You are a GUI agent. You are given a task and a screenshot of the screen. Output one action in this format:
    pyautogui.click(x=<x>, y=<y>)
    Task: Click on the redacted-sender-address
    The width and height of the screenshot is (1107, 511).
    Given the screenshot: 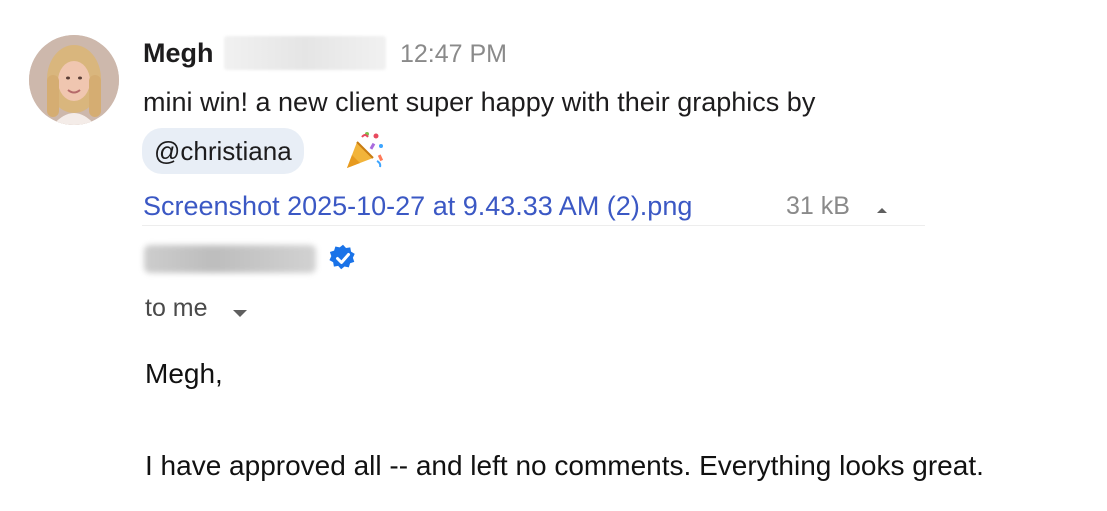 What is the action you would take?
    pyautogui.click(x=230, y=259)
    